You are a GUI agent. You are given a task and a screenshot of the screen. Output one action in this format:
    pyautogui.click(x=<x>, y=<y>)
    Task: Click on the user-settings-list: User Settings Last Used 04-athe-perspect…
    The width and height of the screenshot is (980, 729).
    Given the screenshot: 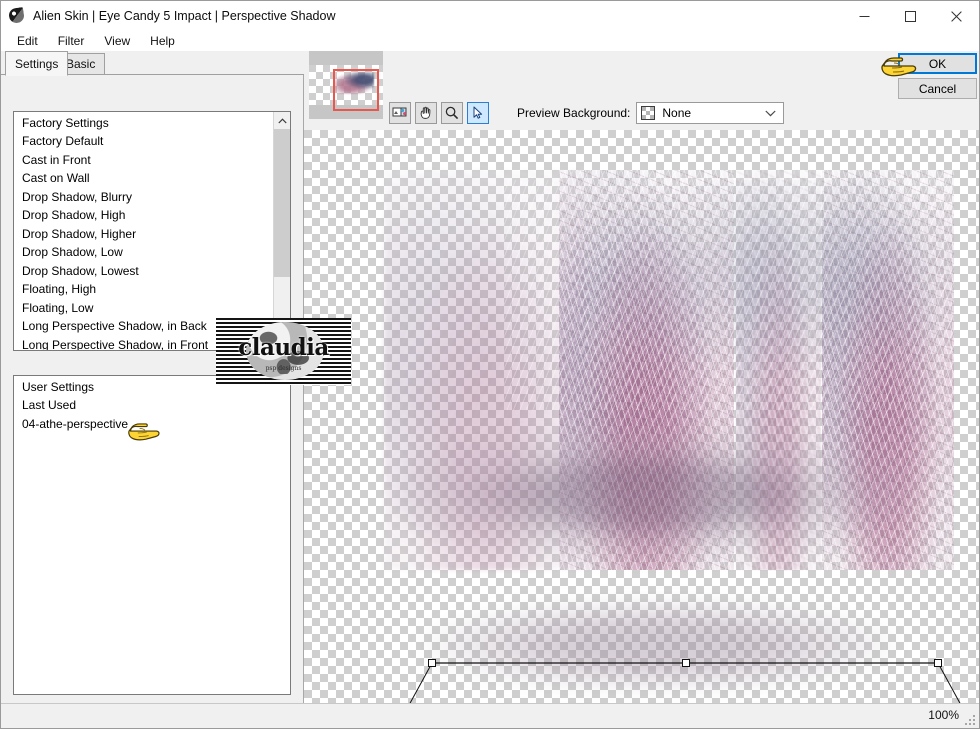 What is the action you would take?
    pyautogui.click(x=152, y=535)
    